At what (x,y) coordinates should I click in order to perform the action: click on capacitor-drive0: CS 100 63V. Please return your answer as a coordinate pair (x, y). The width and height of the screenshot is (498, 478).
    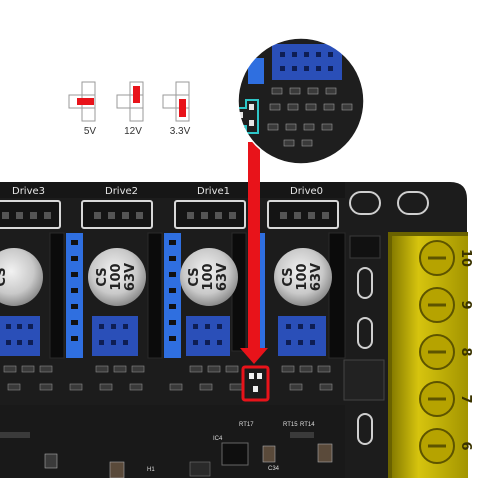
    Looking at the image, I should click on (303, 277).